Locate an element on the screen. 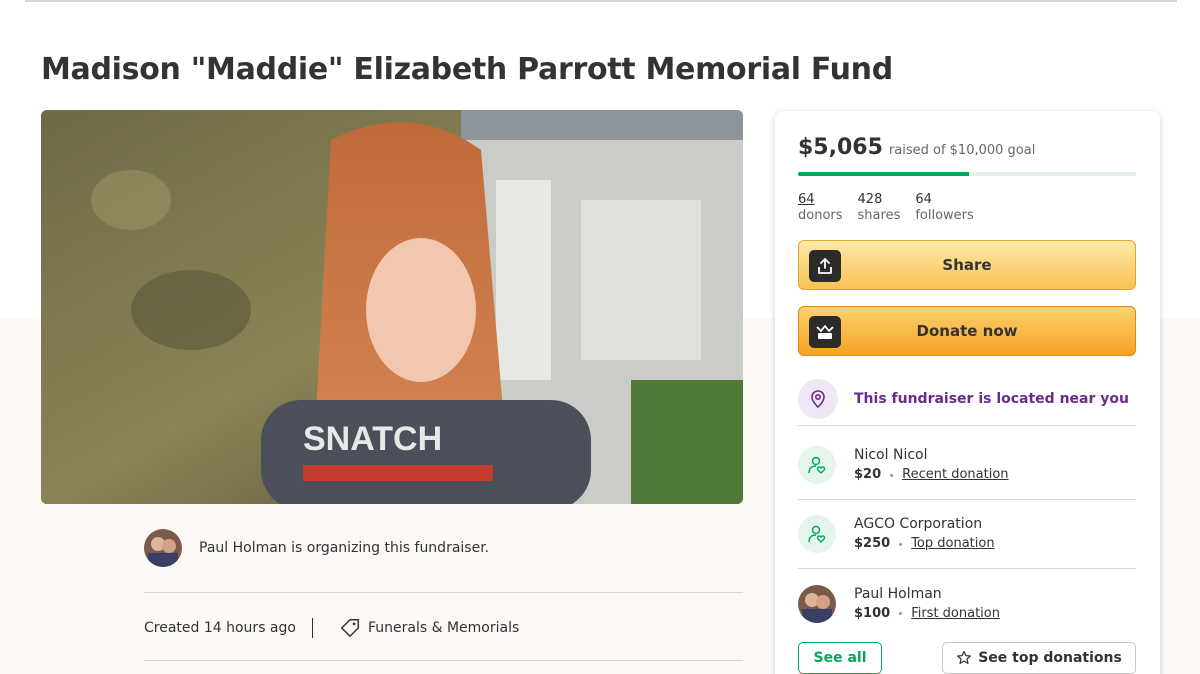 The width and height of the screenshot is (1200, 674). donor-avatar is located at coordinates (817, 603).